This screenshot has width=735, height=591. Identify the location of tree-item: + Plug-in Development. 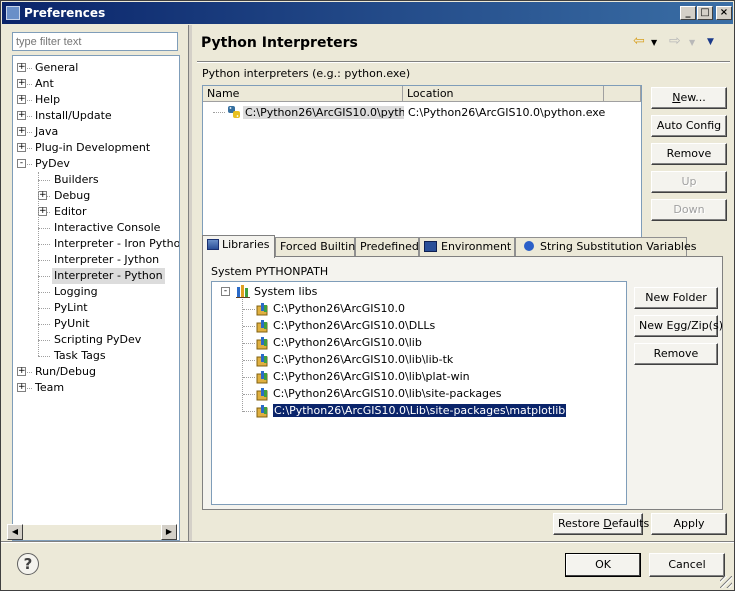
(96, 148).